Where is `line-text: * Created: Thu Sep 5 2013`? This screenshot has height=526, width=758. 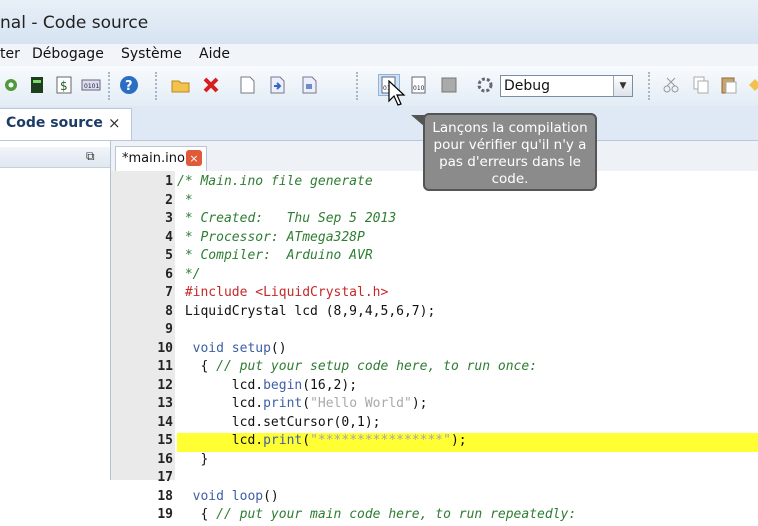
line-text: * Created: Thu Sep 5 2013 is located at coordinates (467, 220).